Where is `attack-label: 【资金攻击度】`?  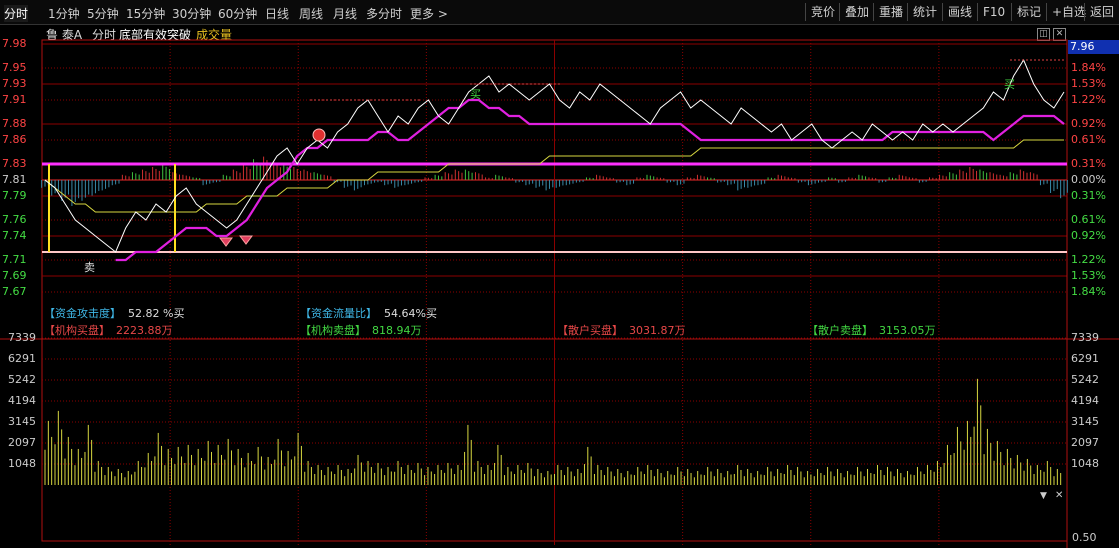 attack-label: 【资金攻击度】 is located at coordinates (82, 313).